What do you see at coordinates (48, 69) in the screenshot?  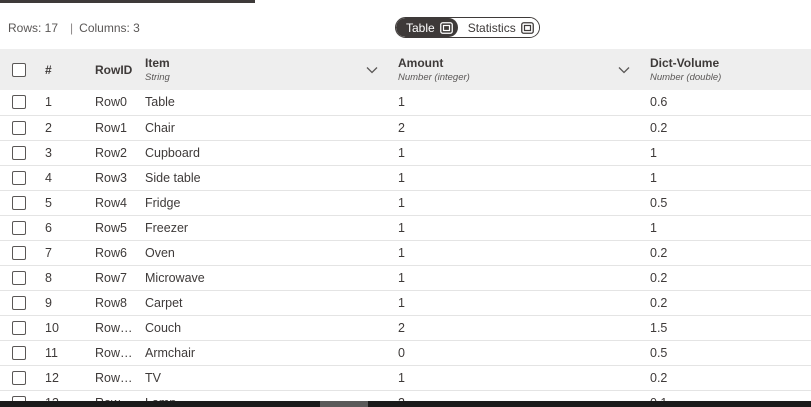 I see `header-index: #` at bounding box center [48, 69].